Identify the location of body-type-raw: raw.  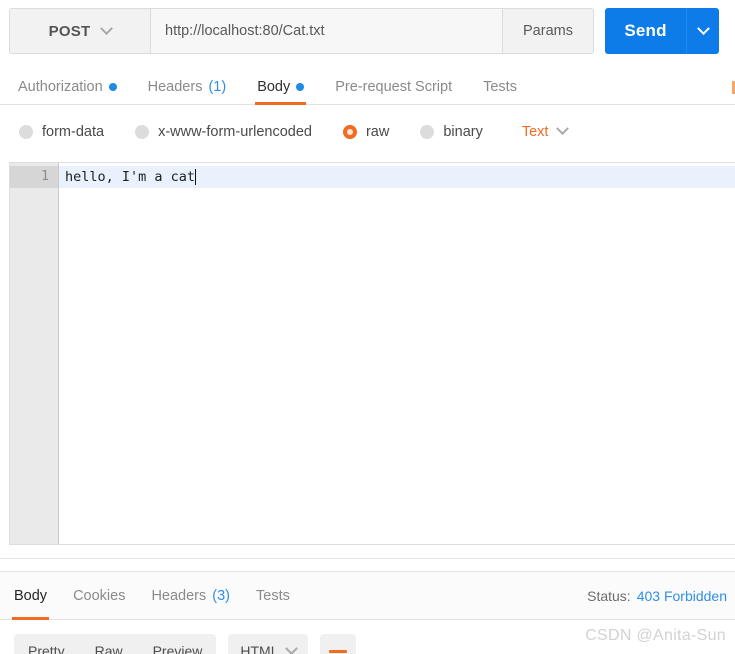
(366, 131).